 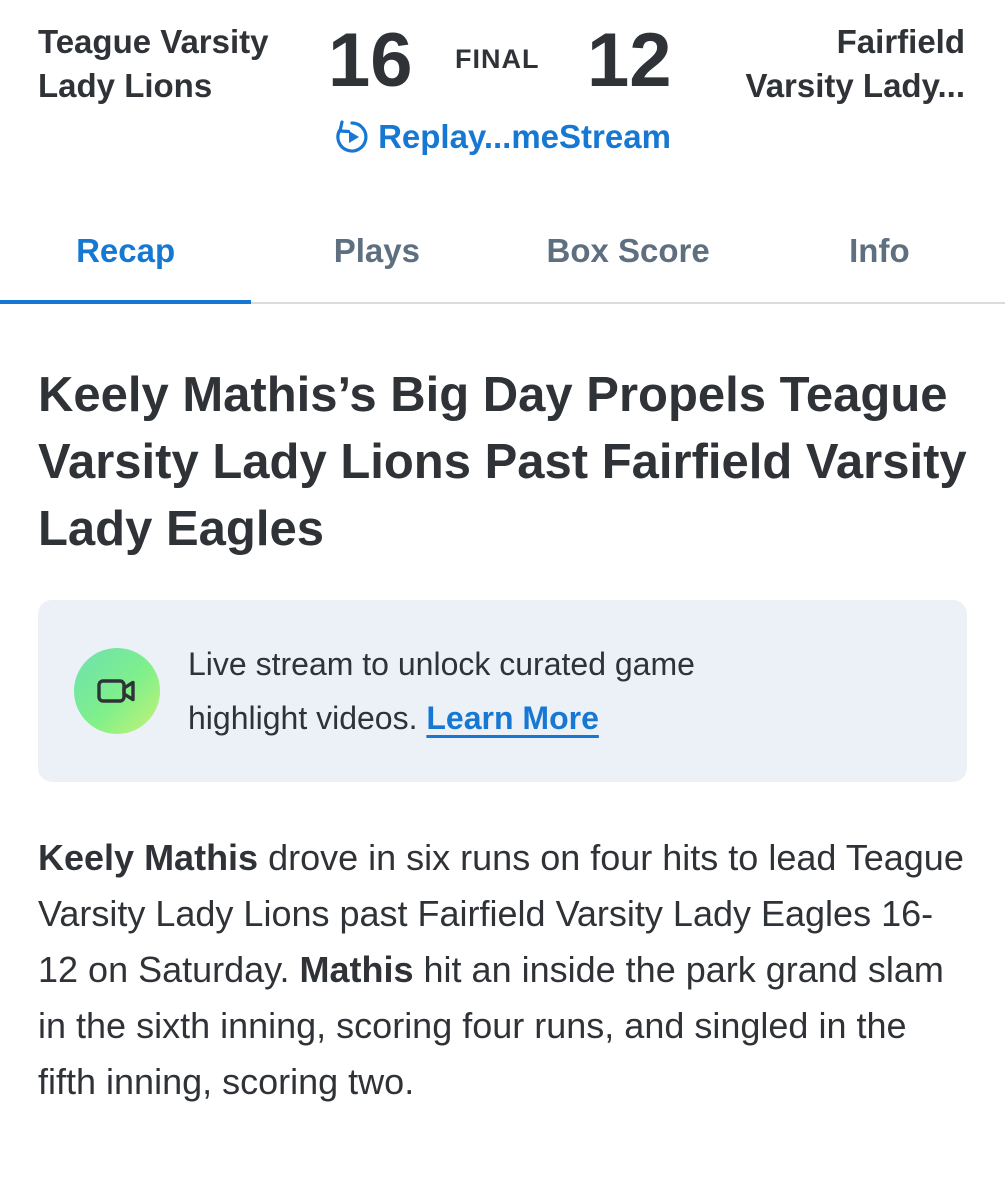 I want to click on replay-label: Replay...meStream, so click(x=524, y=136).